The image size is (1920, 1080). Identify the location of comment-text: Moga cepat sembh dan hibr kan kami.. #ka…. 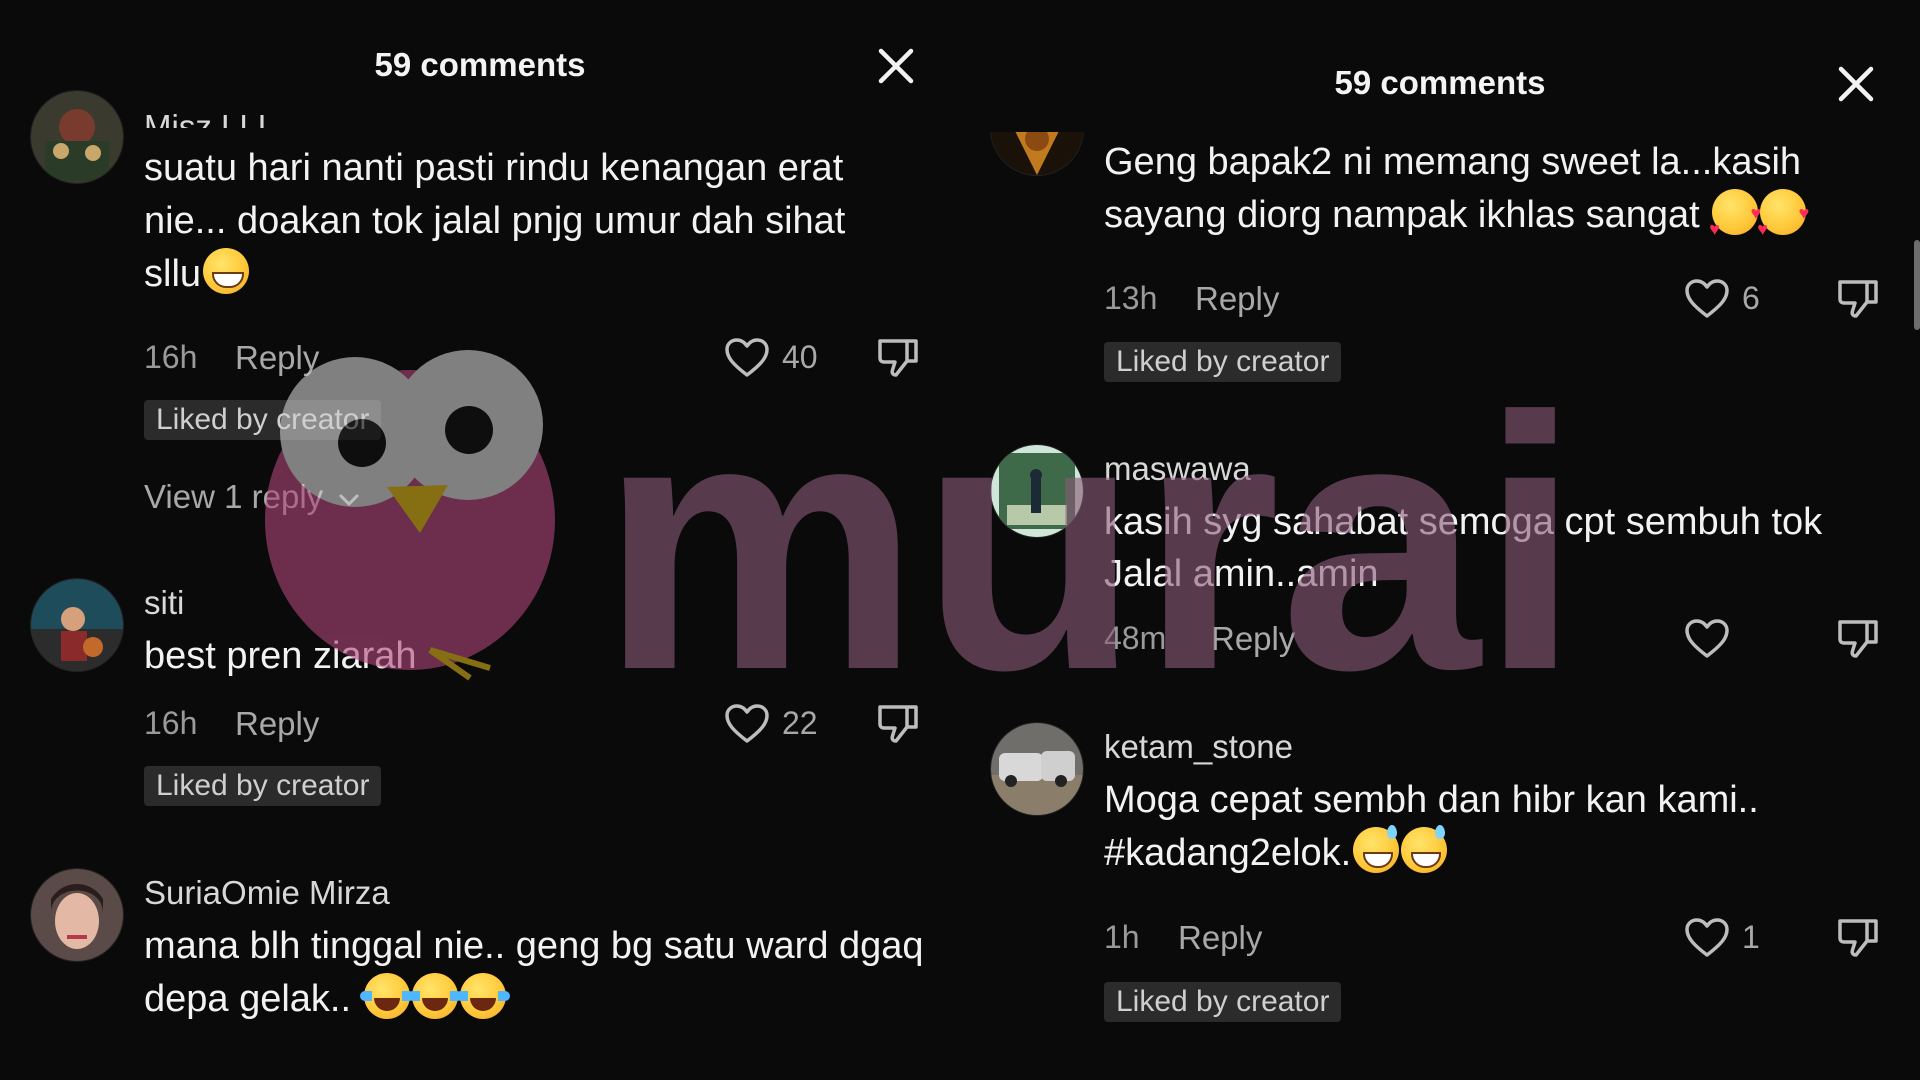
(1431, 826).